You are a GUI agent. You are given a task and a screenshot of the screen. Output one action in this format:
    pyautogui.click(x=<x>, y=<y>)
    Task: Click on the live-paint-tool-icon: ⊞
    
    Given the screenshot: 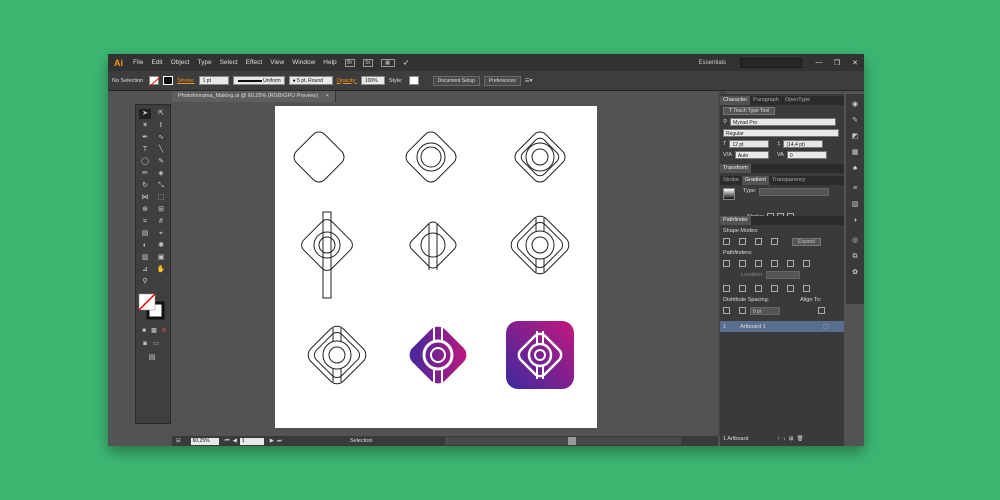 What is the action you would take?
    pyautogui.click(x=161, y=210)
    